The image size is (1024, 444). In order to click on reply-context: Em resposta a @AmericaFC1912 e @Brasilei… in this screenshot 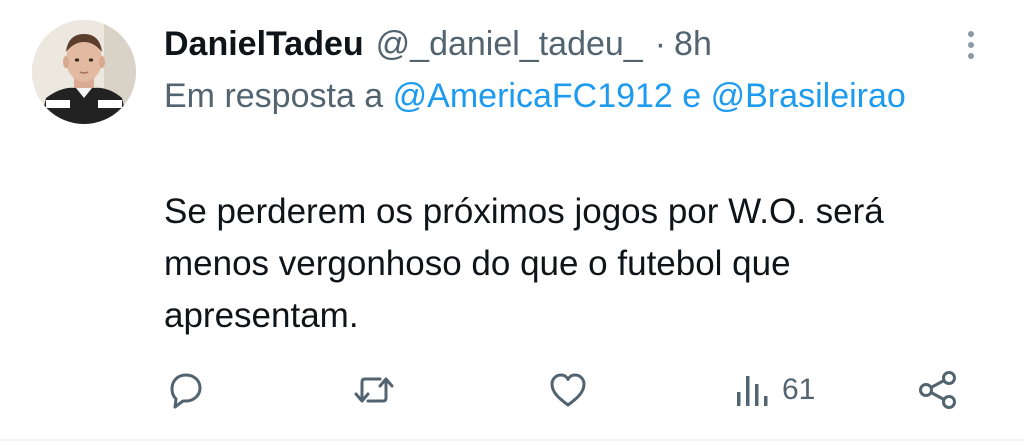, I will do `click(574, 96)`.